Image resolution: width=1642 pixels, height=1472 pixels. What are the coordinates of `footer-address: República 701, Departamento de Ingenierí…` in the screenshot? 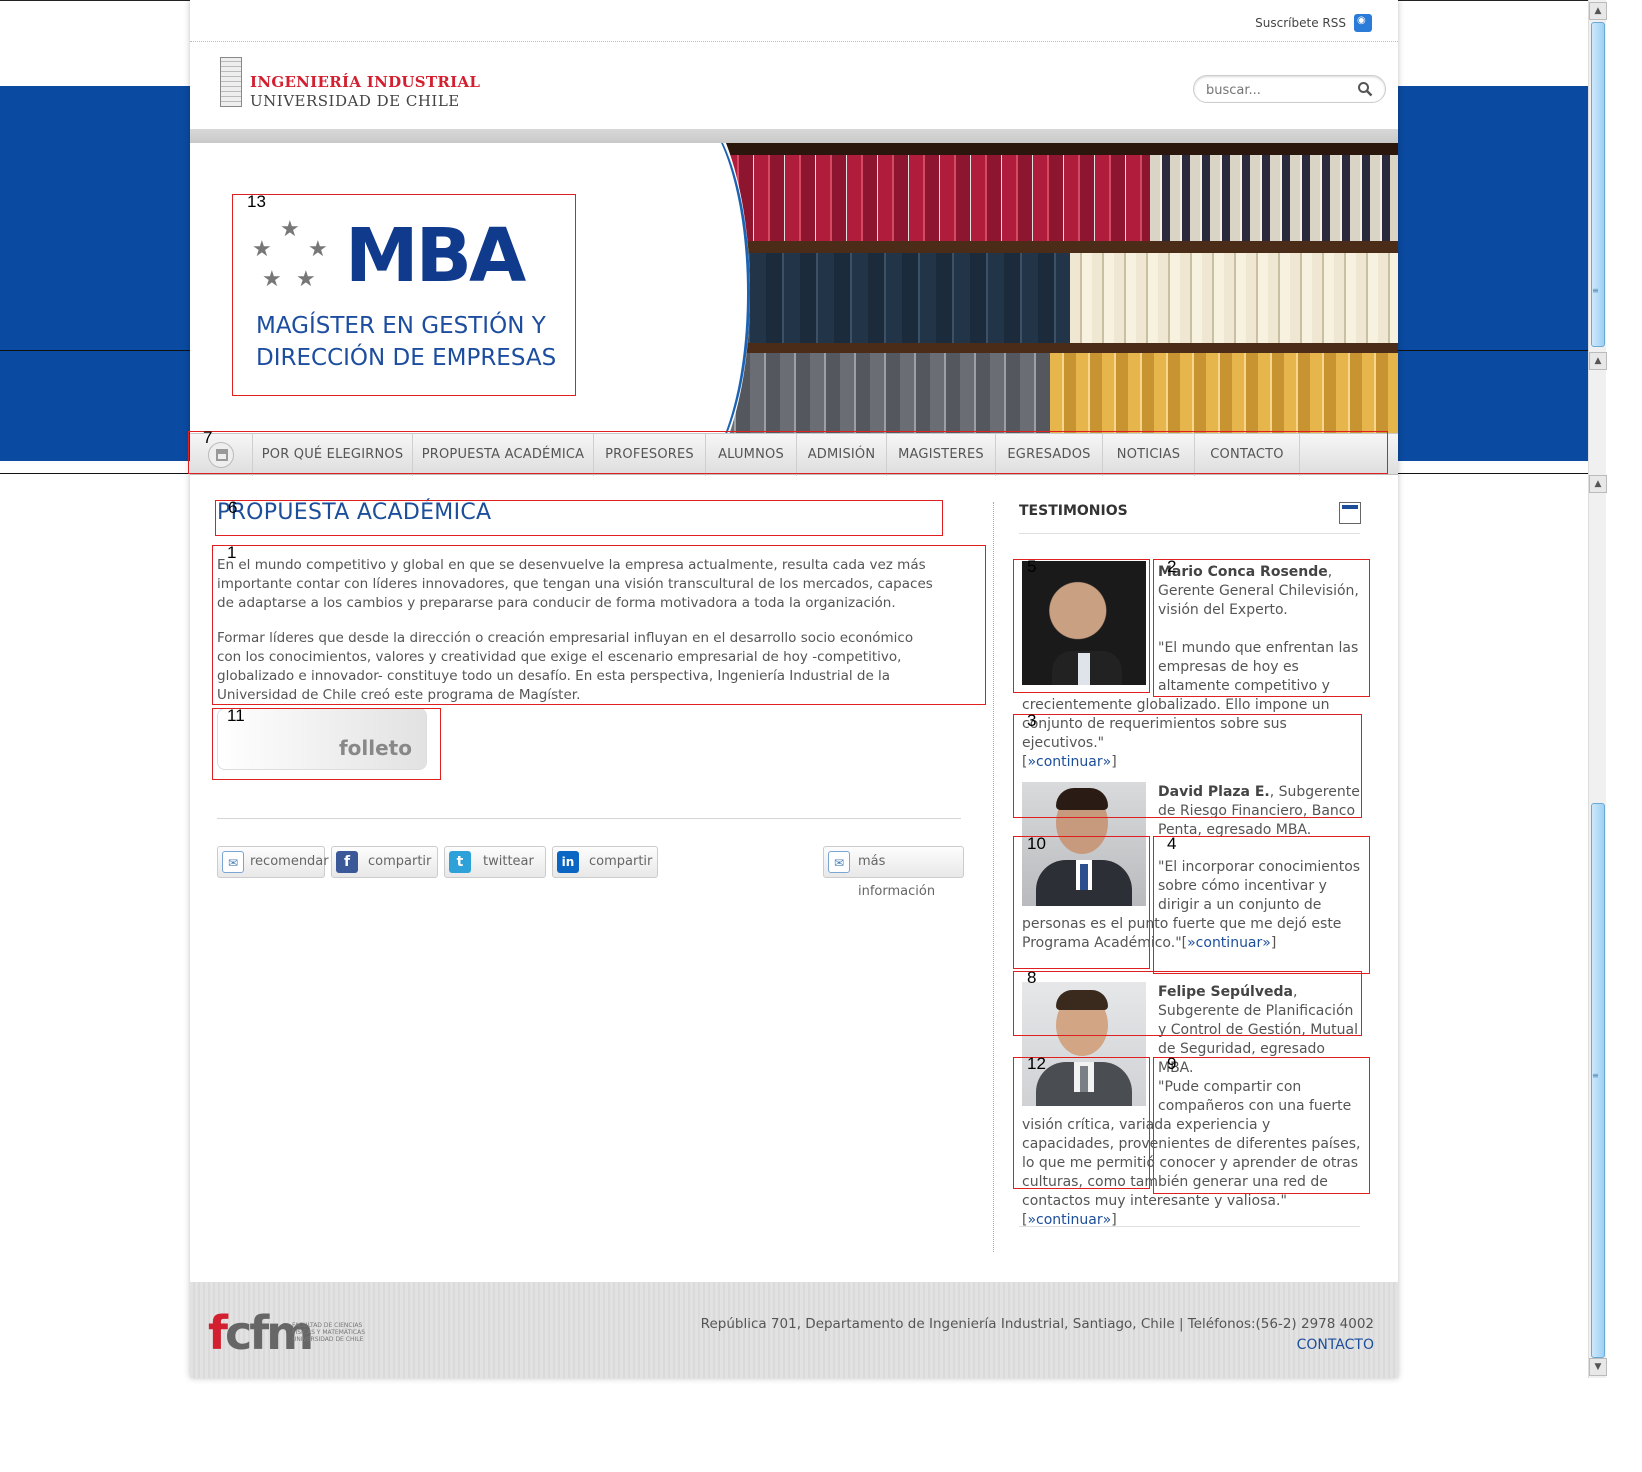 It's located at (1037, 1324).